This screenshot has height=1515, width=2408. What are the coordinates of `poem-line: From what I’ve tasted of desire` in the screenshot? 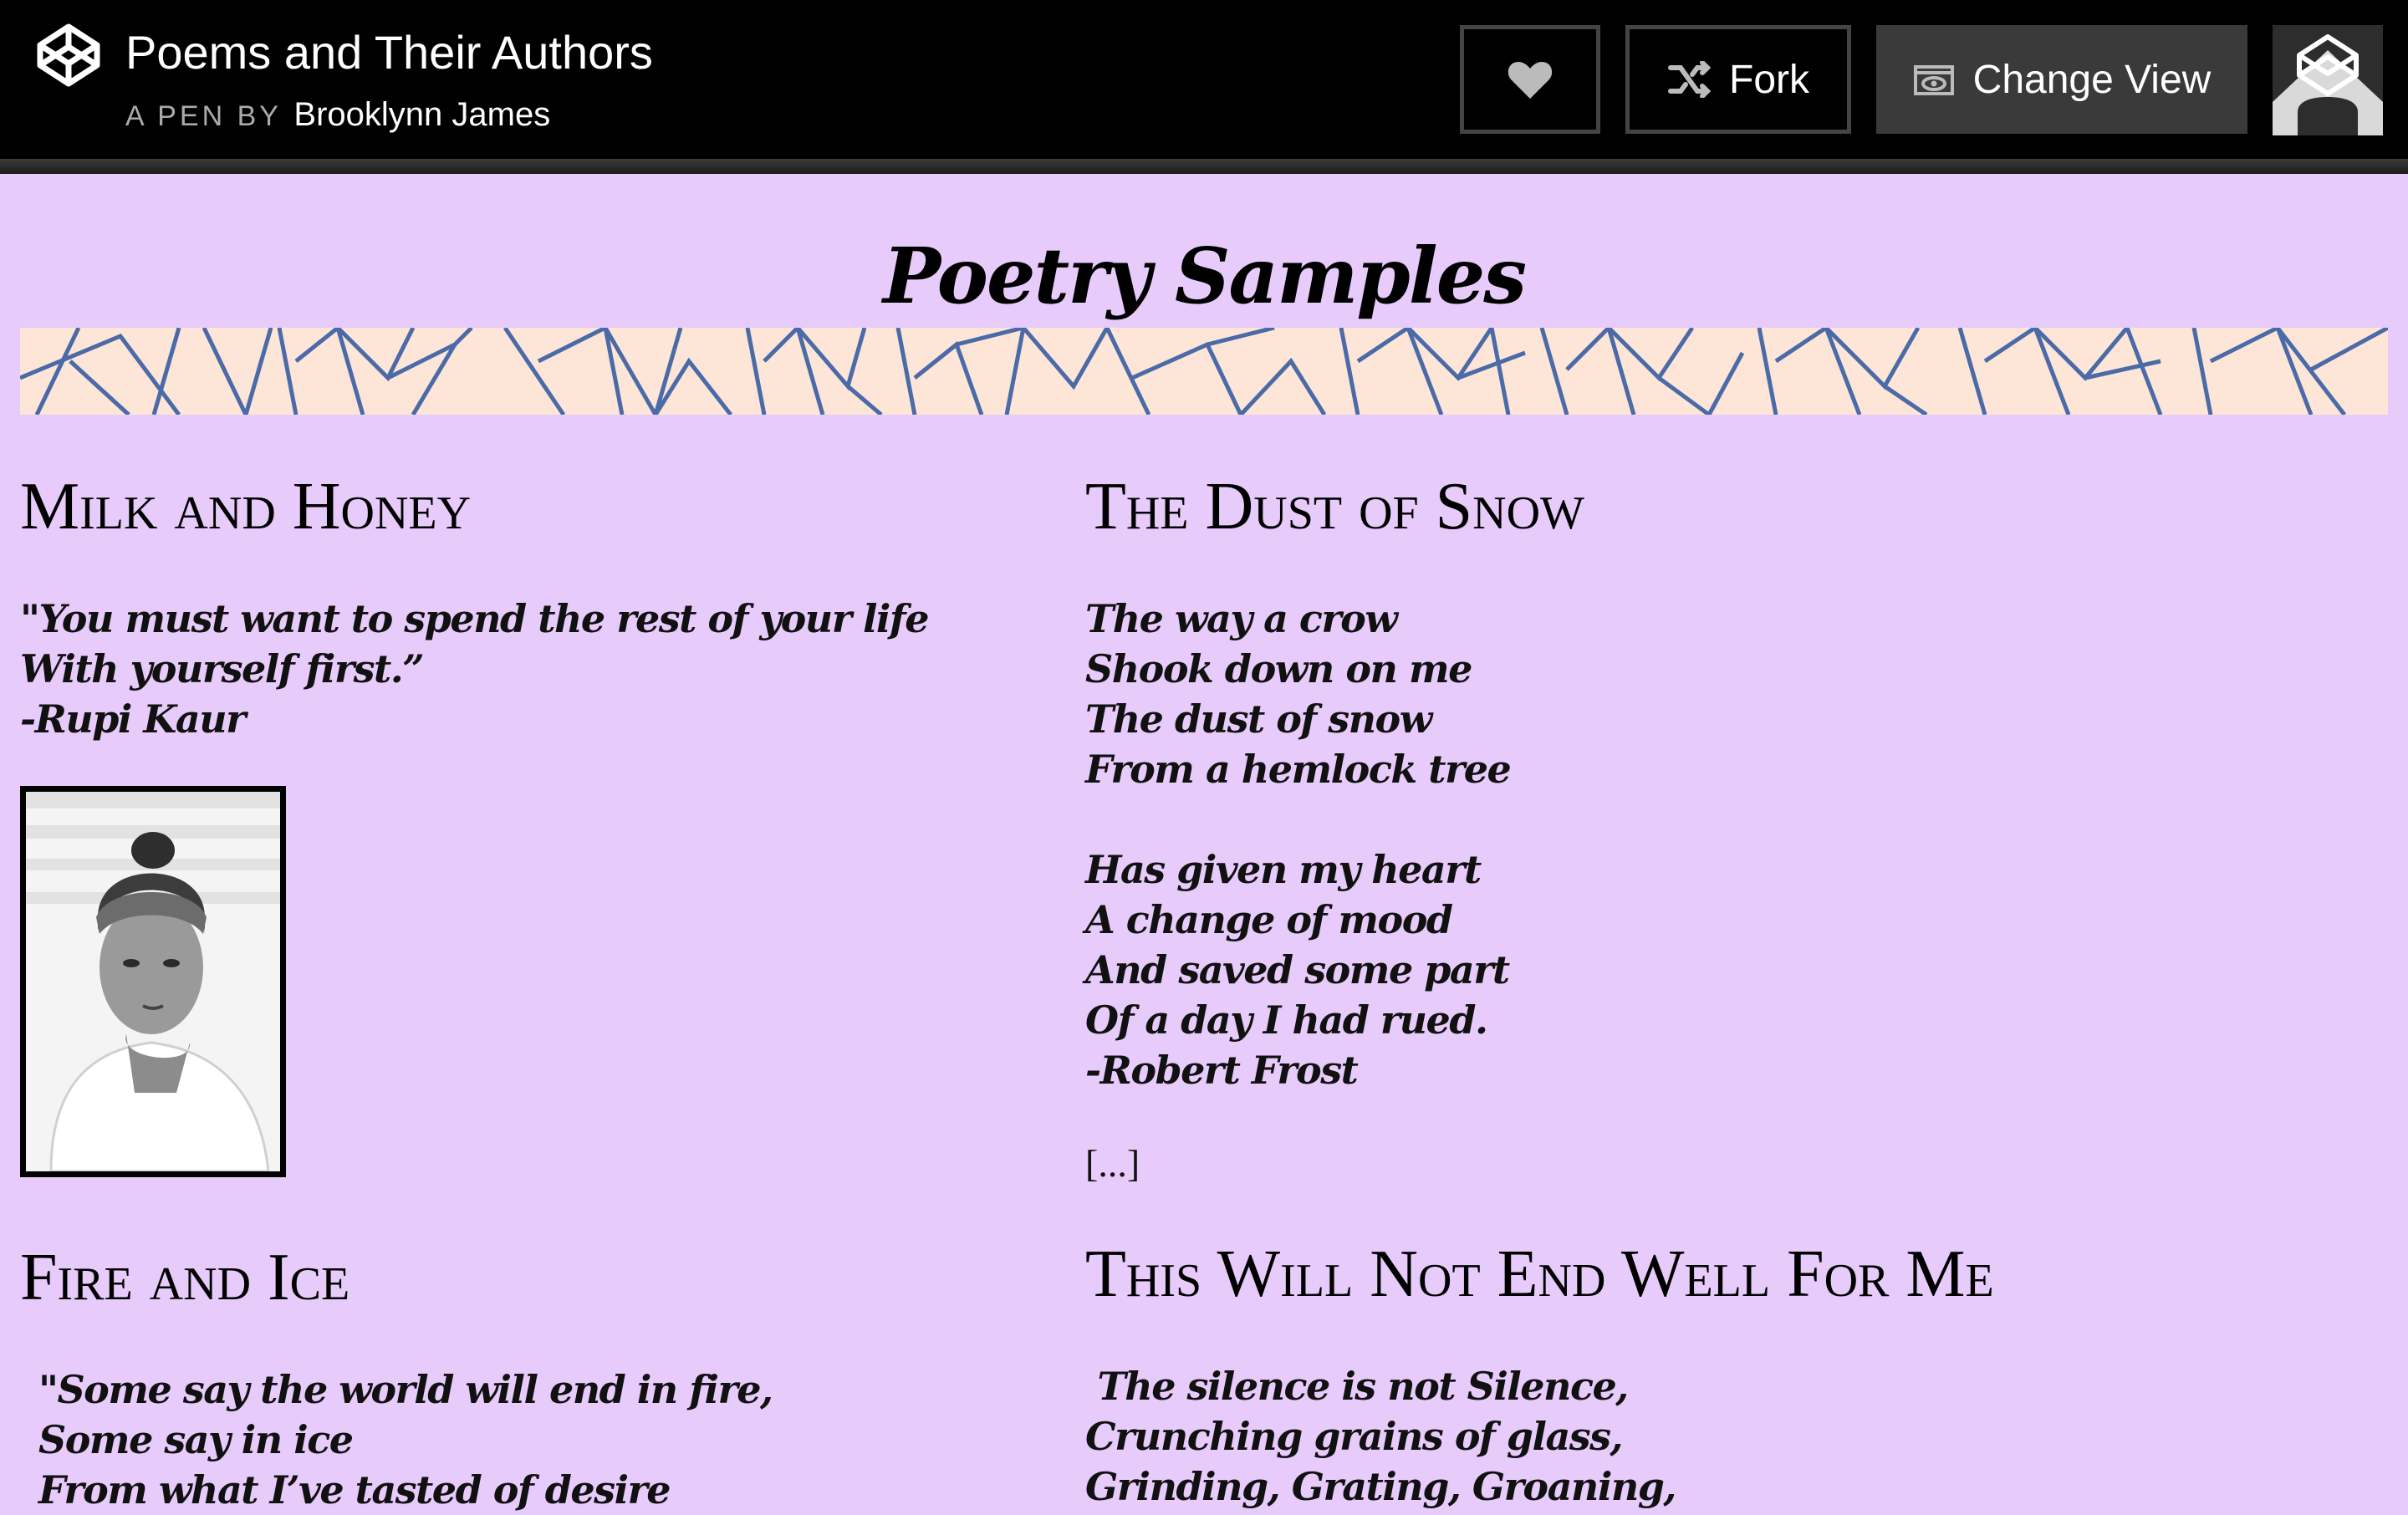 It's located at (354, 1489).